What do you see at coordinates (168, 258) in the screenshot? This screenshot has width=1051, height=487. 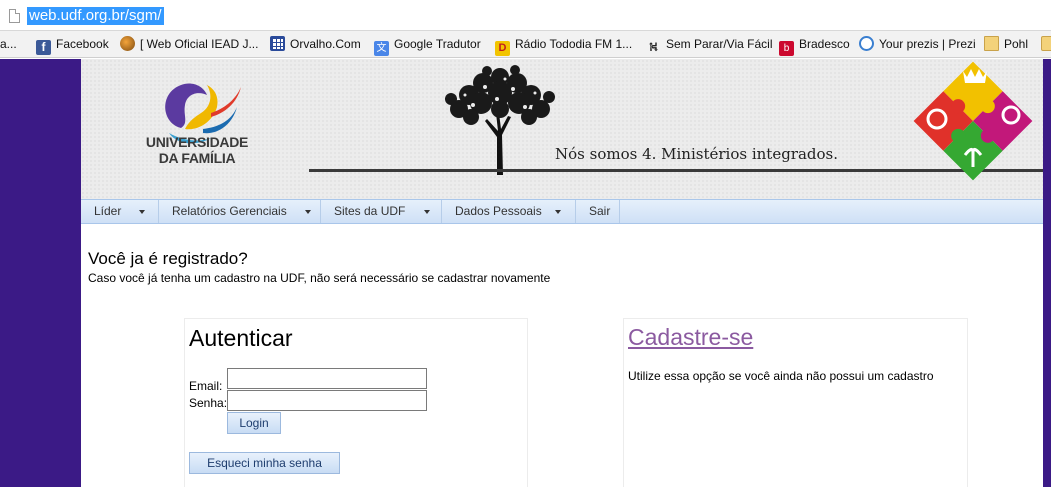 I see `registered-title: Você ja é registrado?` at bounding box center [168, 258].